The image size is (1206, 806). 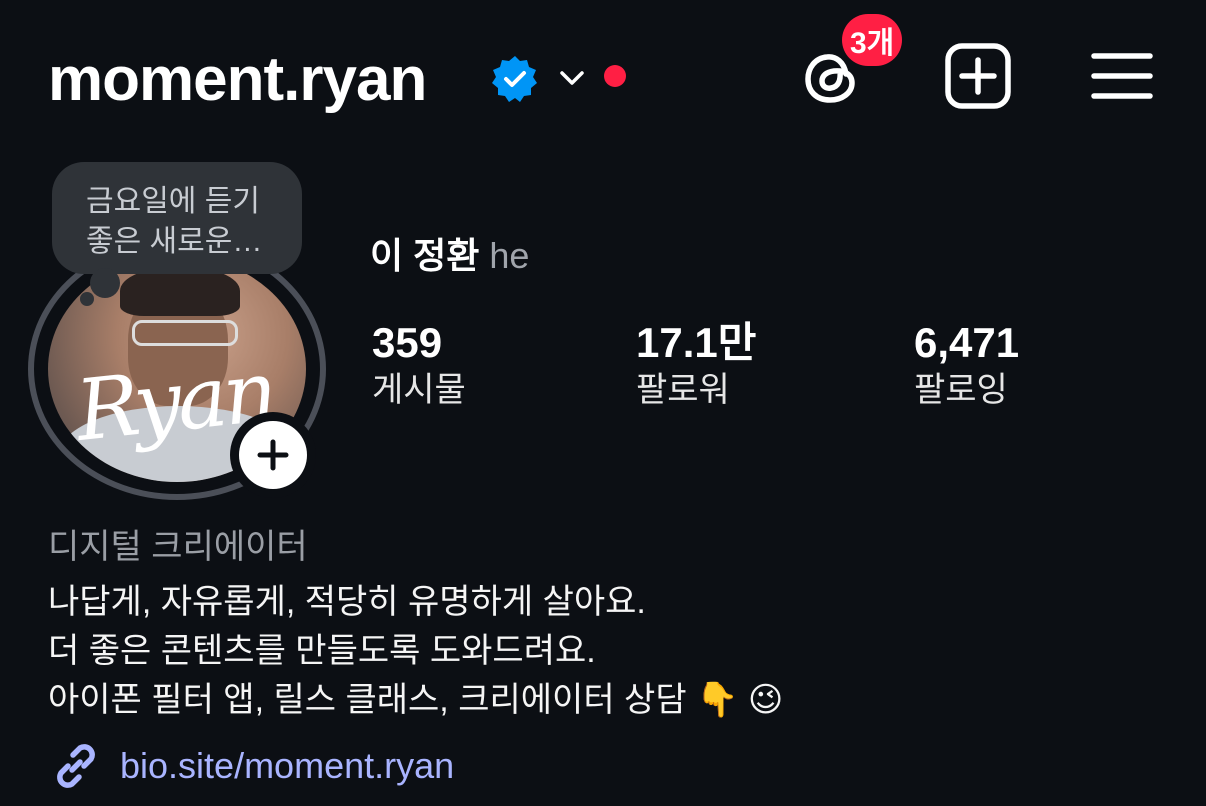 What do you see at coordinates (978, 76) in the screenshot?
I see `plus-square-icon` at bounding box center [978, 76].